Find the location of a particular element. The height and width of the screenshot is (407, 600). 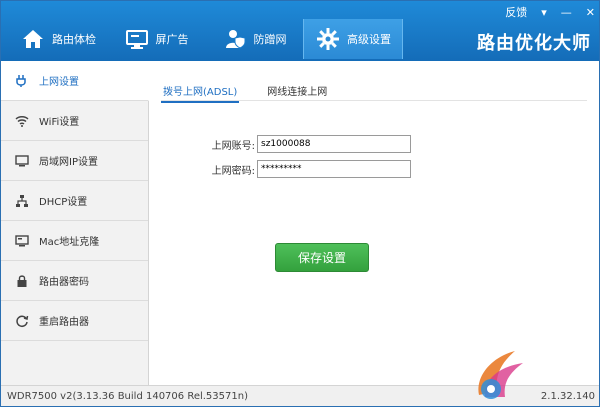

sidebar-item-router-password: 路由器密码 is located at coordinates (74, 281).